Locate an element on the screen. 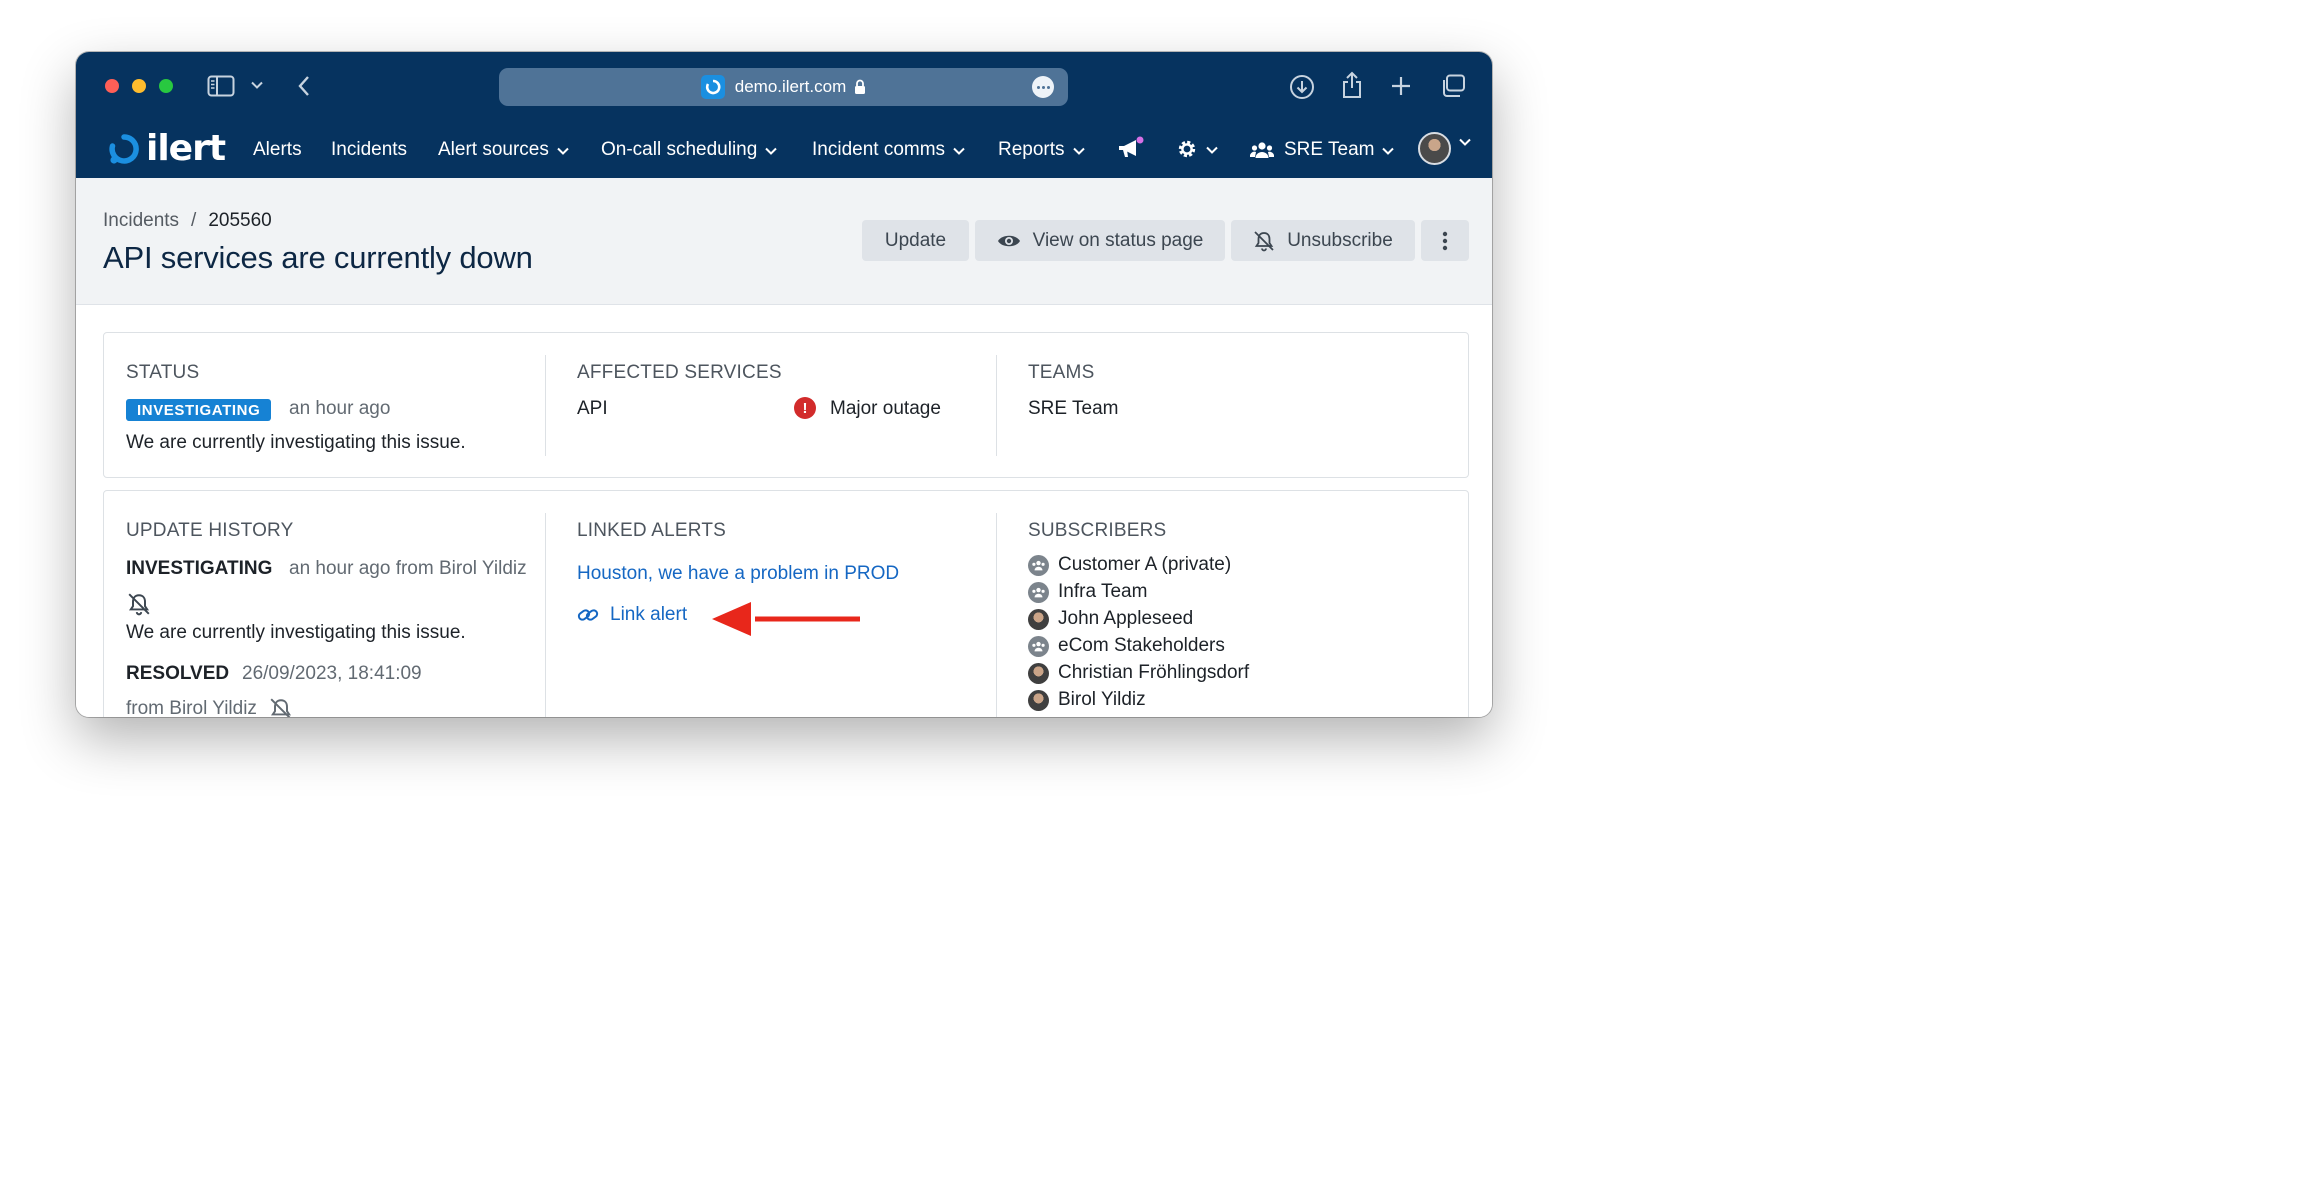 The height and width of the screenshot is (1204, 2308). settings-gear-icon is located at coordinates (1197, 149).